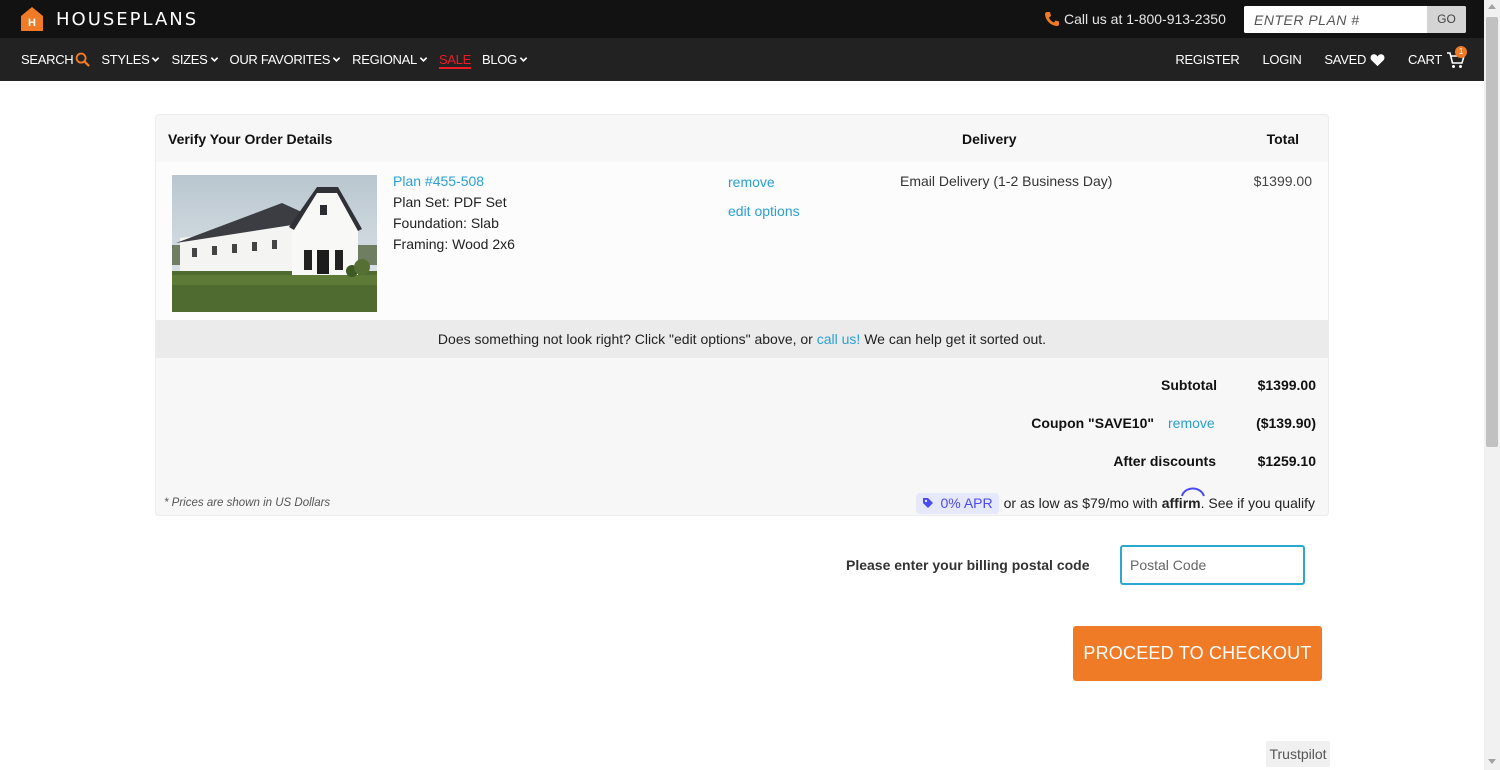 The width and height of the screenshot is (1500, 770). Describe the element at coordinates (455, 59) in the screenshot. I see `nav-sale: SALE` at that location.